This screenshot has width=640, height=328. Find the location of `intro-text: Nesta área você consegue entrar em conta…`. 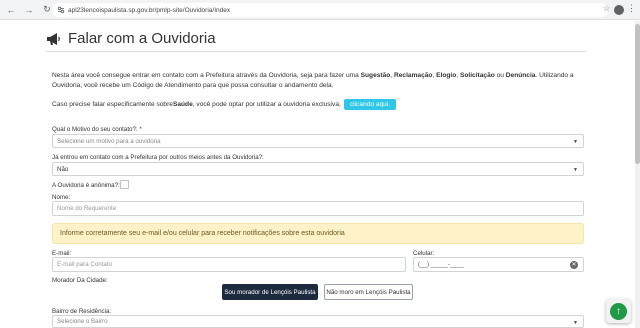

intro-text: Nesta área você consegue entrar em conta… is located at coordinates (313, 80).